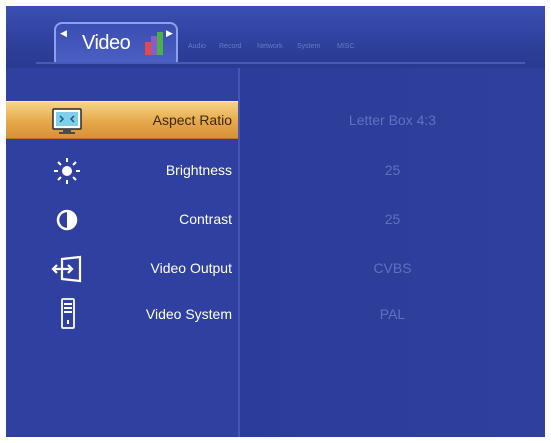 This screenshot has width=551, height=443. What do you see at coordinates (392, 170) in the screenshot?
I see `brightness-value: 25` at bounding box center [392, 170].